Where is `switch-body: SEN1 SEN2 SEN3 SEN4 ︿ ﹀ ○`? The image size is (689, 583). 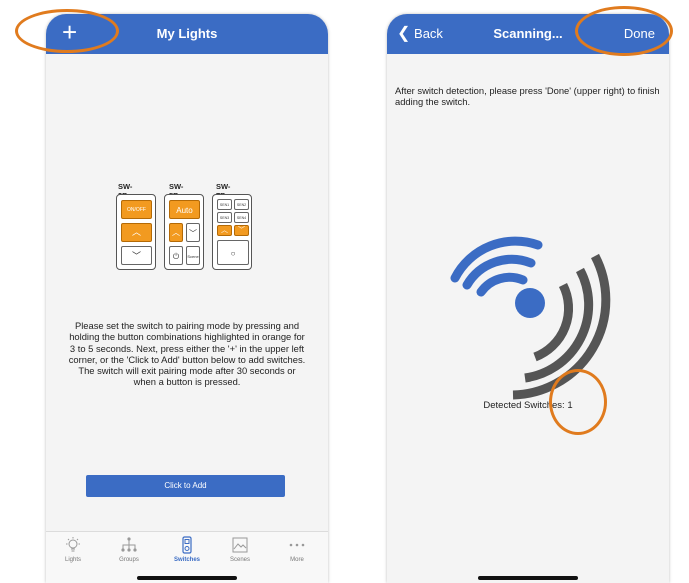
switch-body: SEN1 SEN2 SEN3 SEN4 ︿ ﹀ ○ is located at coordinates (232, 232).